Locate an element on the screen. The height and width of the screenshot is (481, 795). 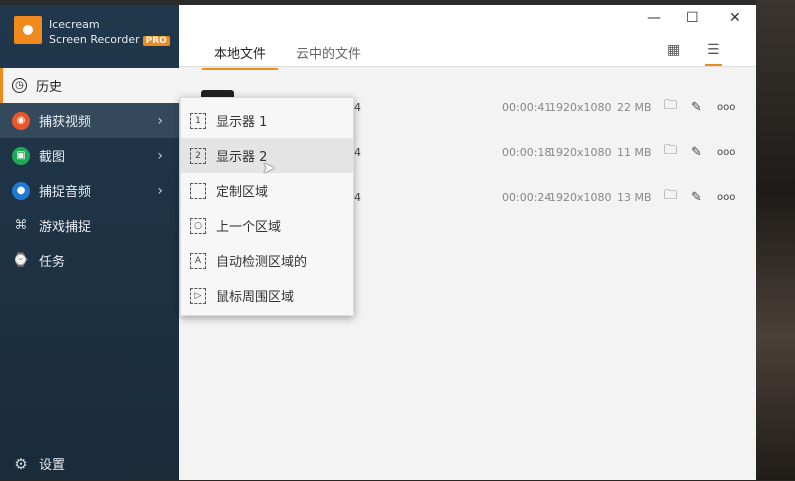
desktop-background is located at coordinates (775, 240).